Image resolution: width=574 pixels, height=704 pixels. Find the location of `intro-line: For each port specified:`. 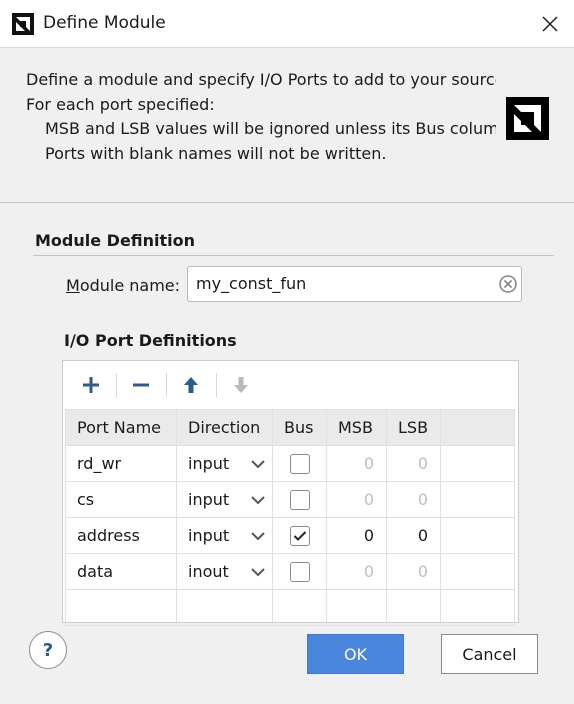

intro-line: For each port specified: is located at coordinates (120, 104).